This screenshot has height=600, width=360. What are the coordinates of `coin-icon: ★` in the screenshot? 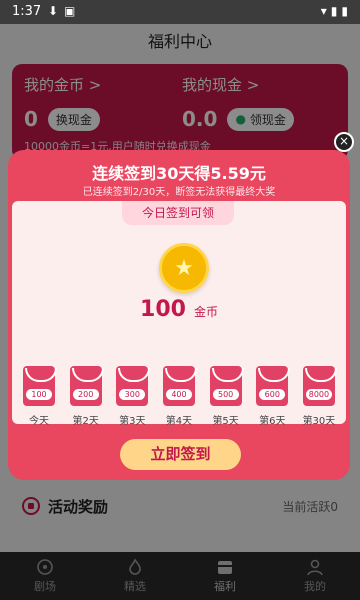 It's located at (184, 268).